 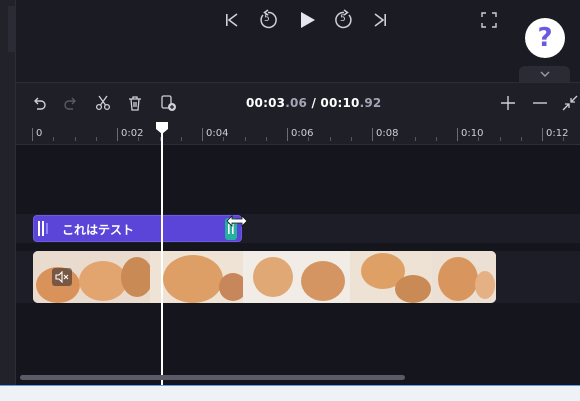 I want to click on ruler-label: 0, so click(x=39, y=133).